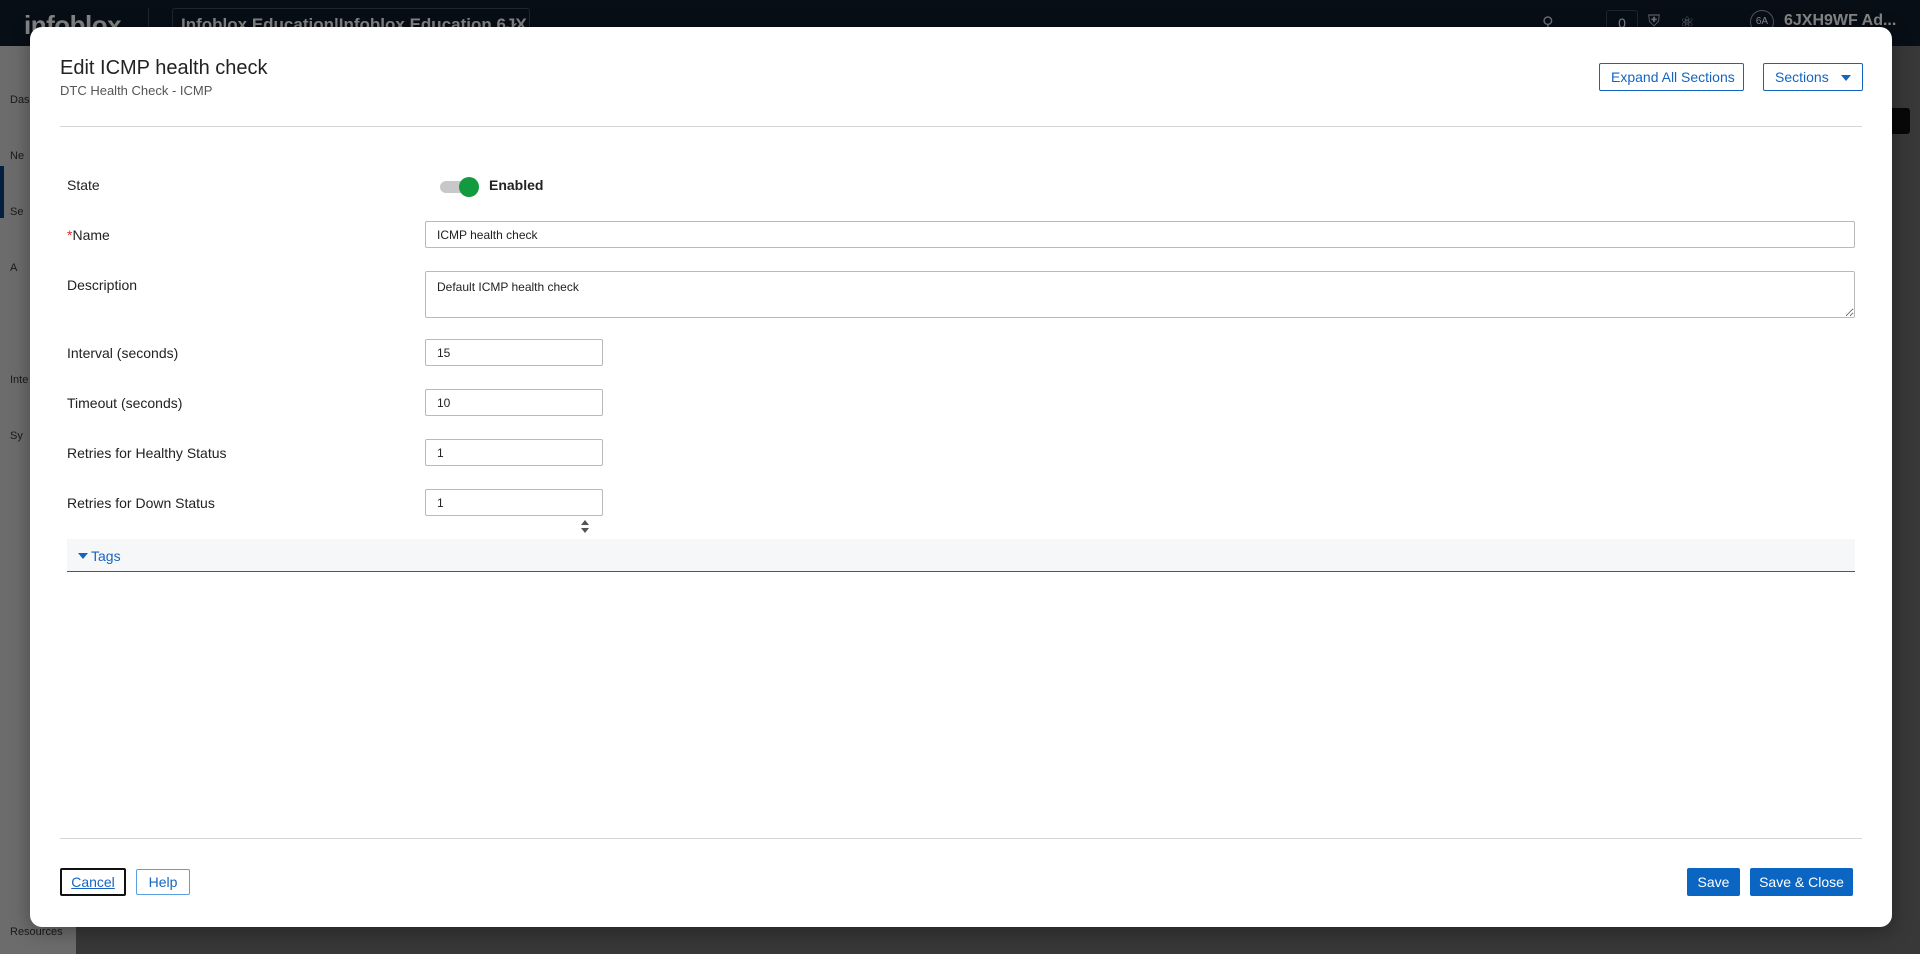 The image size is (1920, 954). Describe the element at coordinates (147, 453) in the screenshot. I see `retries-healthy-label: Retries for Healthy Status` at that location.